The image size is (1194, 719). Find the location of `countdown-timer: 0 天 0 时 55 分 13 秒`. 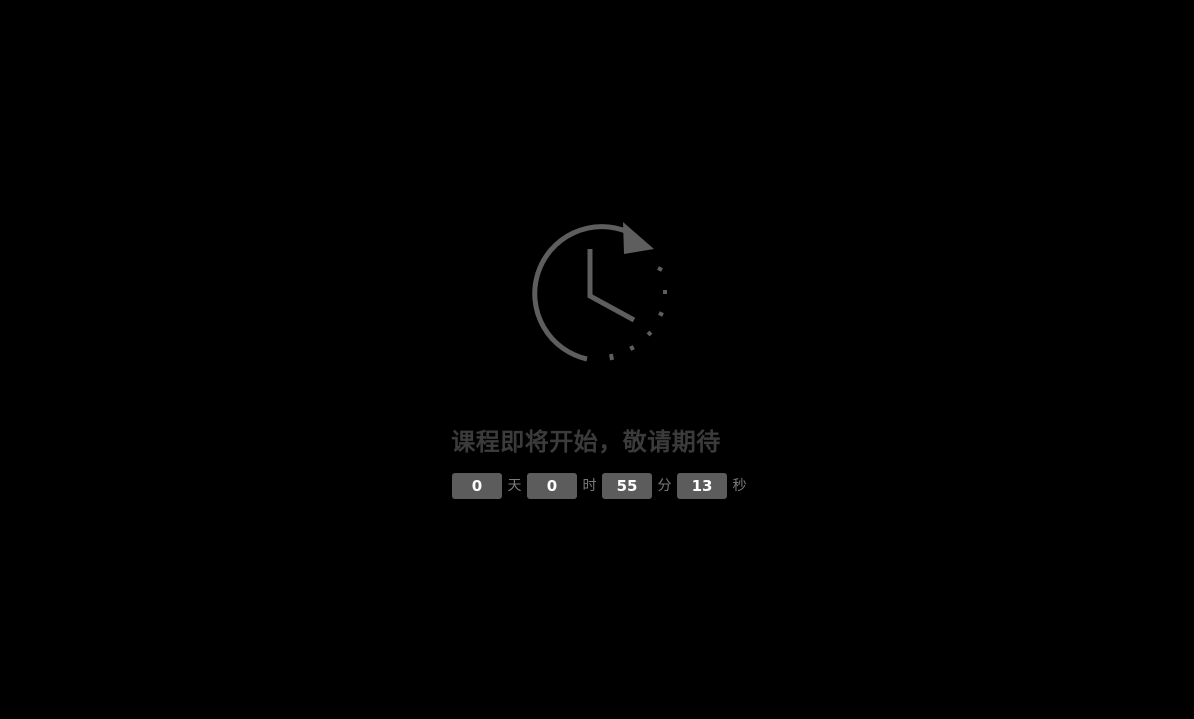

countdown-timer: 0 天 0 时 55 分 13 秒 is located at coordinates (602, 486).